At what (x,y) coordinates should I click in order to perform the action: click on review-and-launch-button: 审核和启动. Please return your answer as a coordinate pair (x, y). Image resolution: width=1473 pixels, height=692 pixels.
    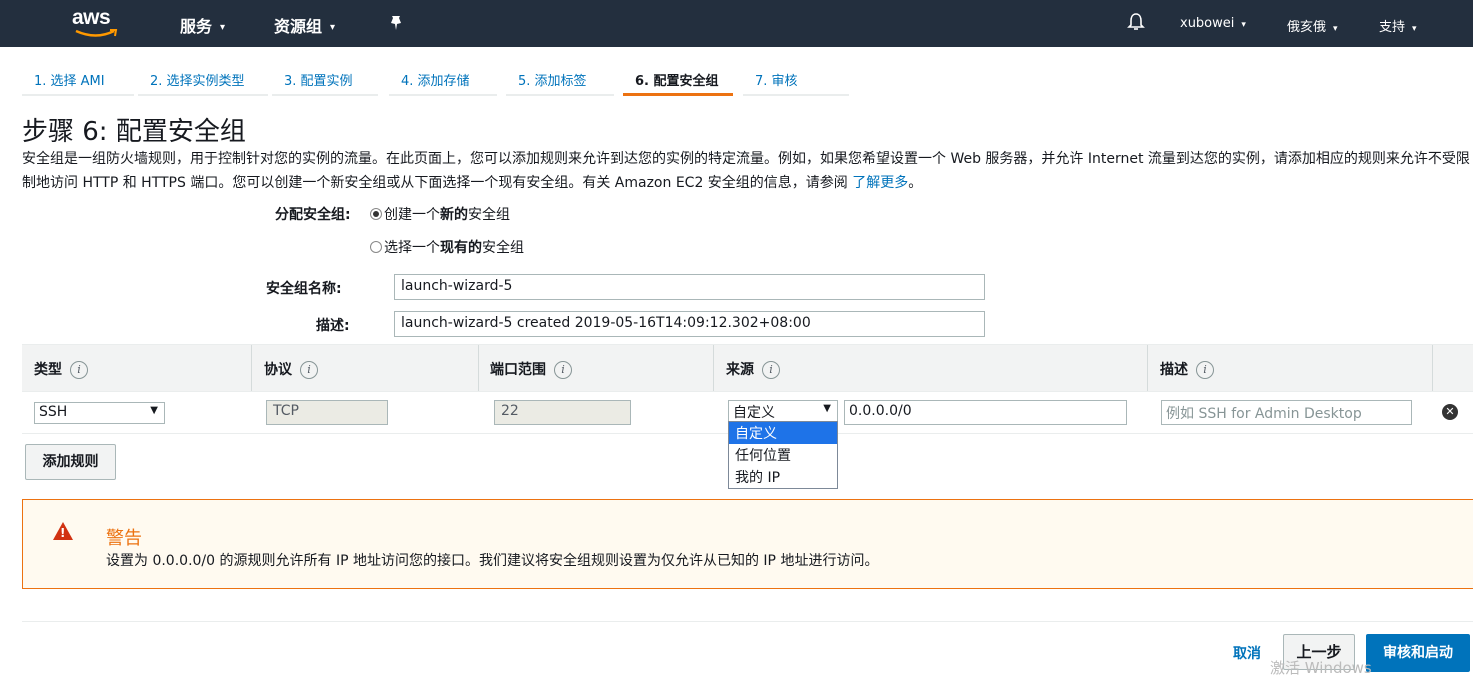
    Looking at the image, I should click on (1418, 653).